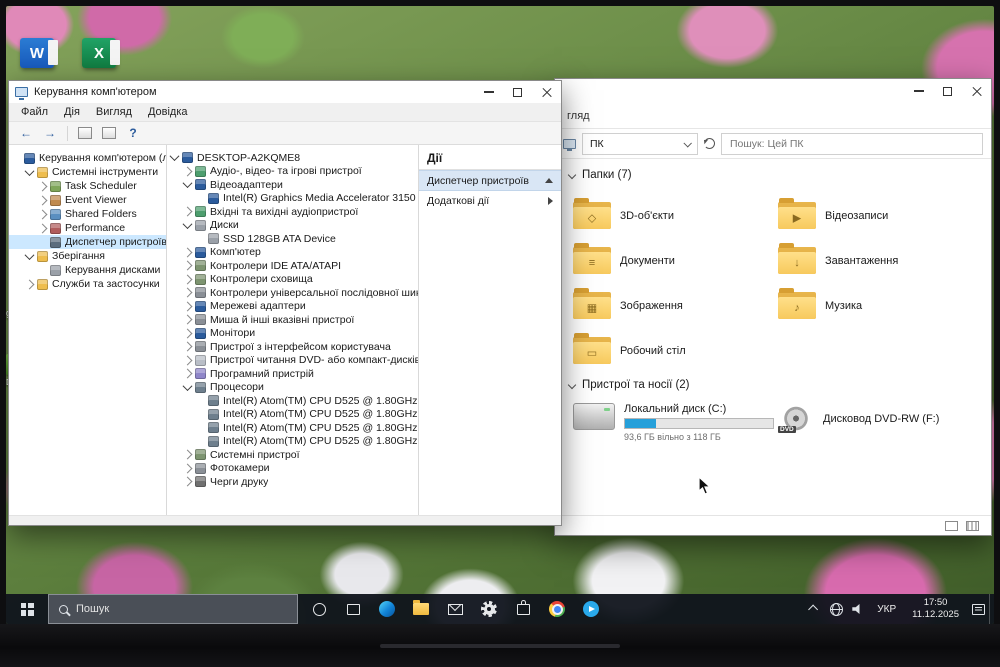 Image resolution: width=1000 pixels, height=667 pixels. What do you see at coordinates (991, 609) in the screenshot?
I see `show-desktop-button` at bounding box center [991, 609].